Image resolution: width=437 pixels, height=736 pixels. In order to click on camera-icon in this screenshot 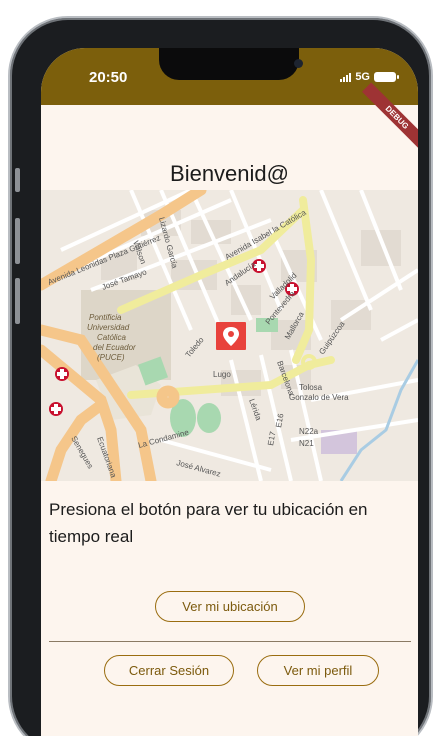, I will do `click(298, 63)`.